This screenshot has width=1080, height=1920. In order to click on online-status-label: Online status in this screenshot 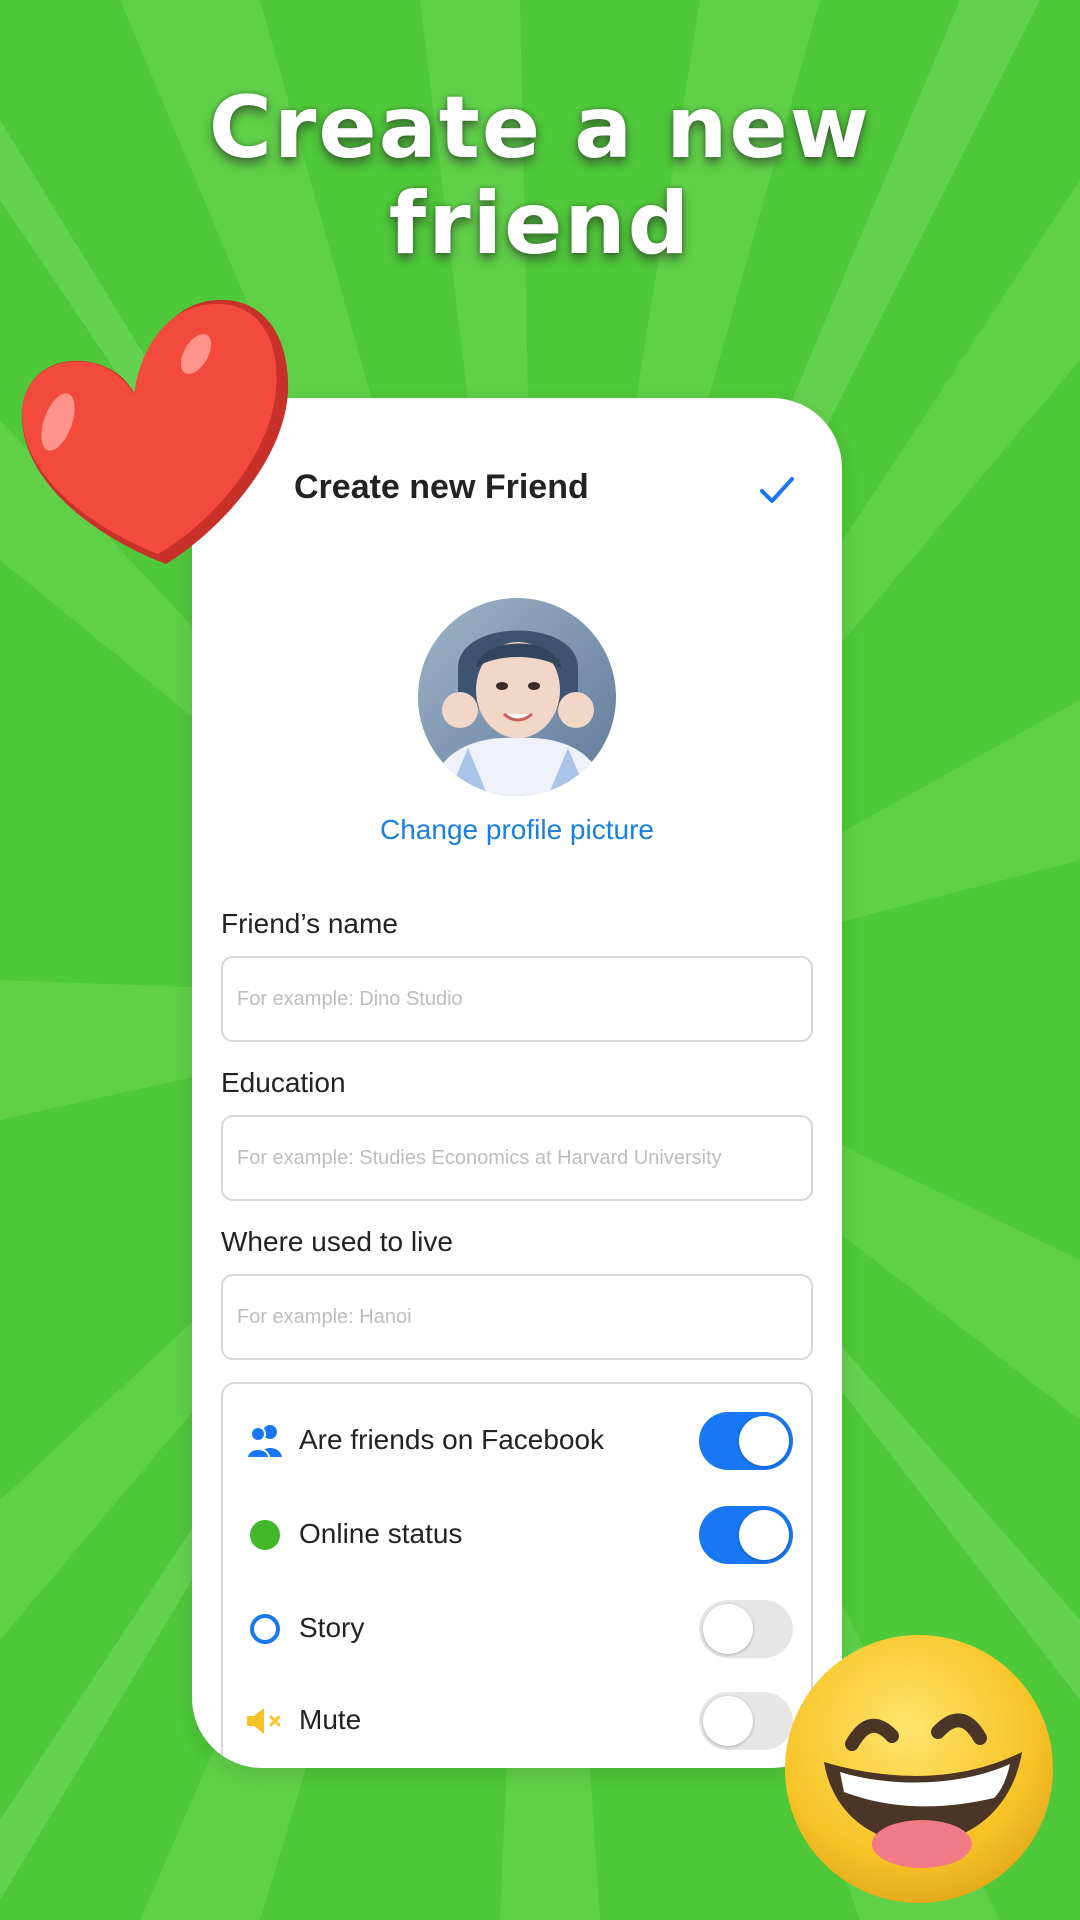, I will do `click(381, 1533)`.